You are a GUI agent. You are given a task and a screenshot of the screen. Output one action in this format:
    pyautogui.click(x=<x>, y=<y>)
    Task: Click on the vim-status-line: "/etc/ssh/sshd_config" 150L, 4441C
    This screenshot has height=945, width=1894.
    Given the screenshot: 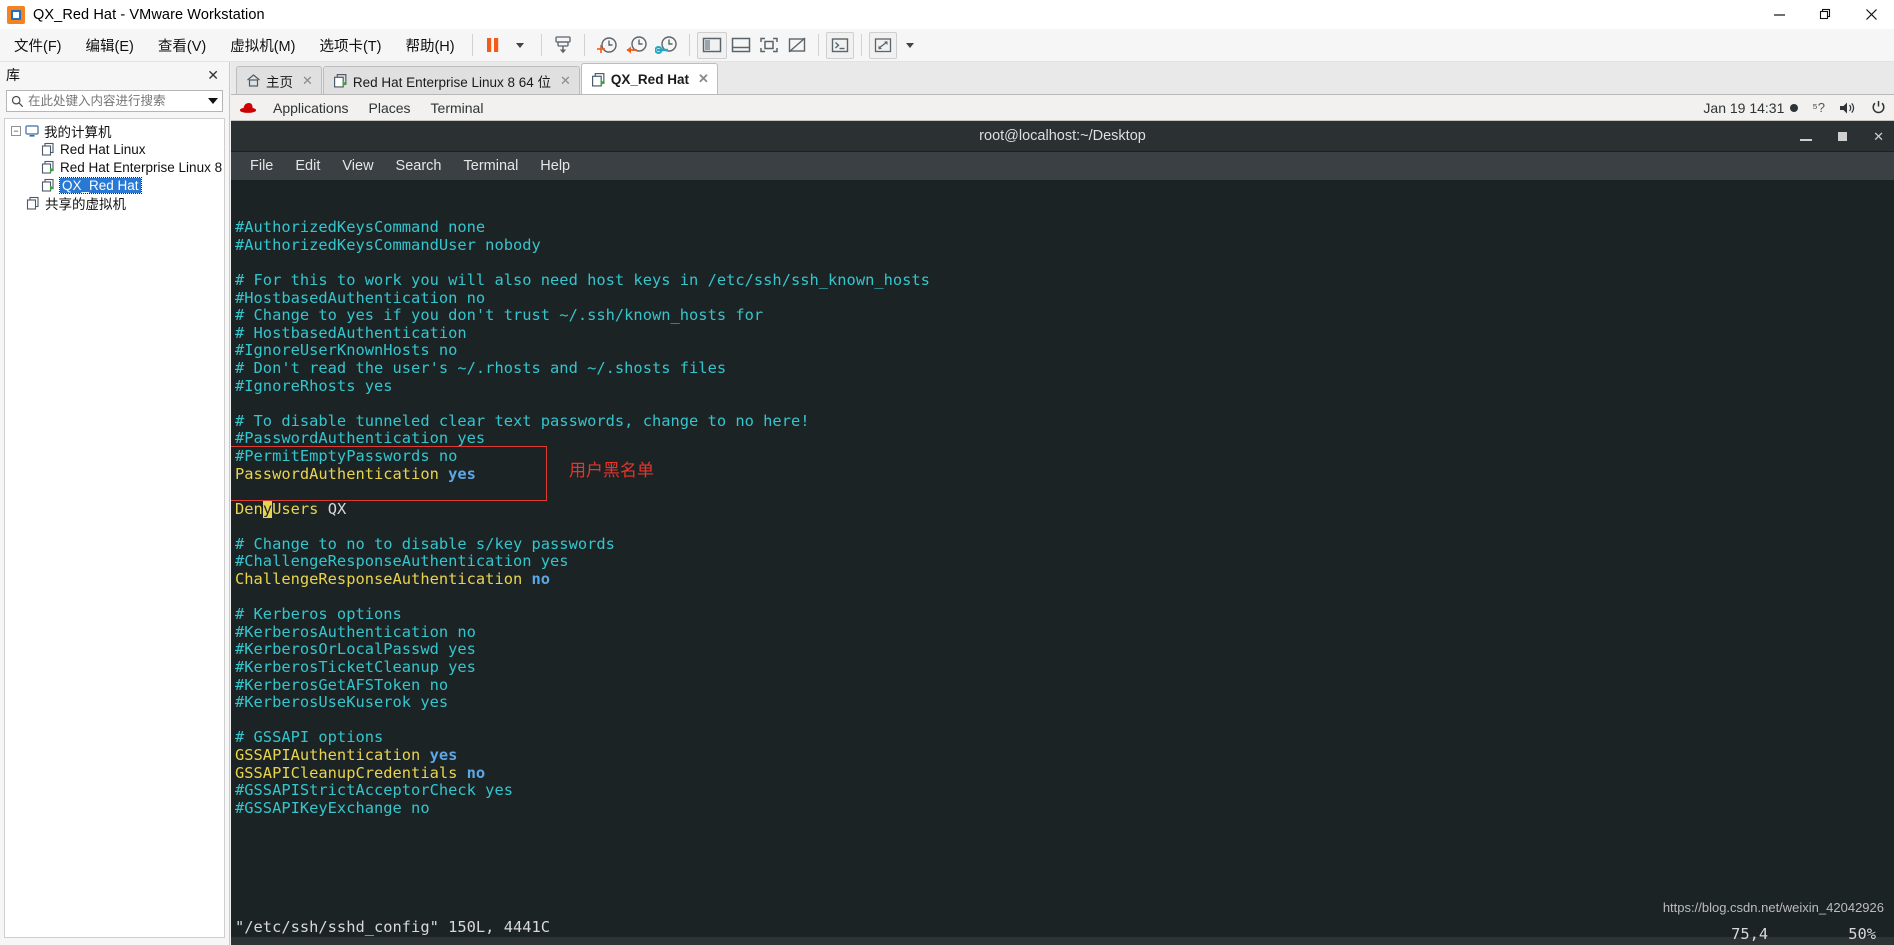 What is the action you would take?
    pyautogui.click(x=393, y=927)
    